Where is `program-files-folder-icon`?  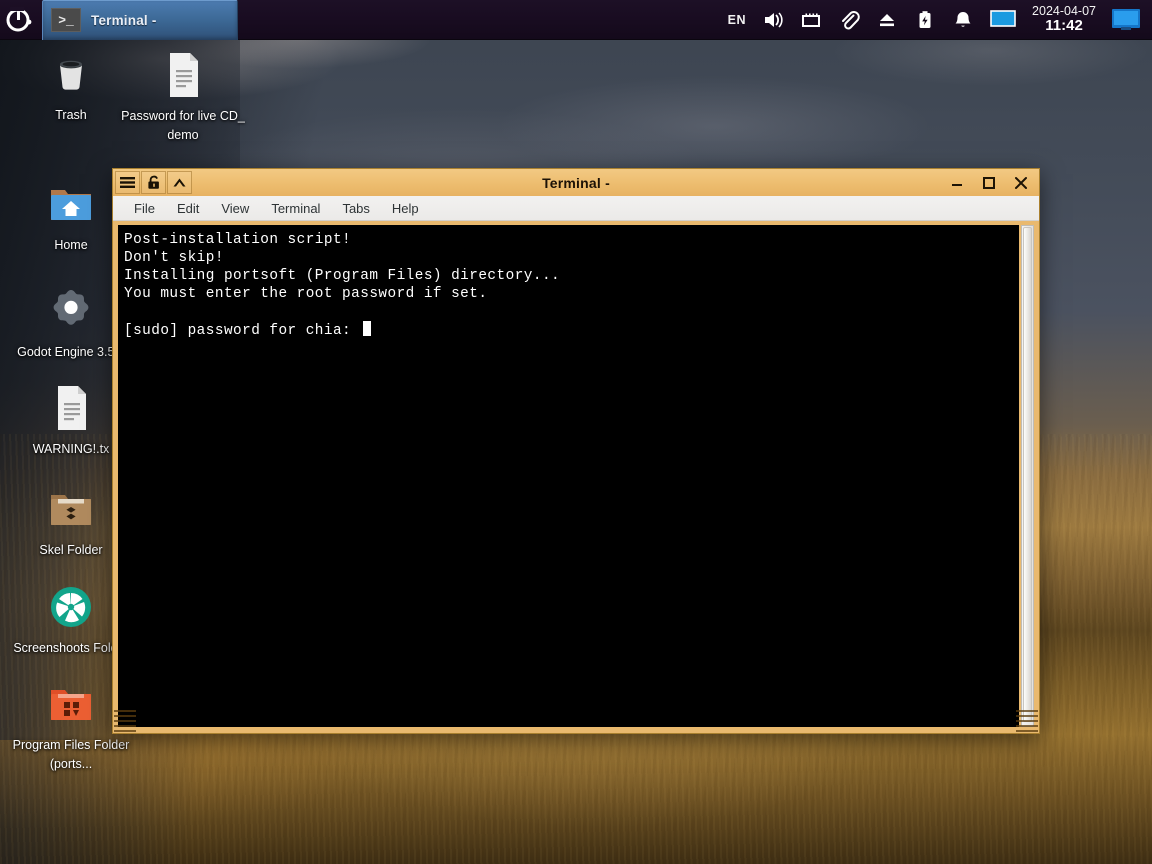
program-files-folder-icon is located at coordinates (71, 704).